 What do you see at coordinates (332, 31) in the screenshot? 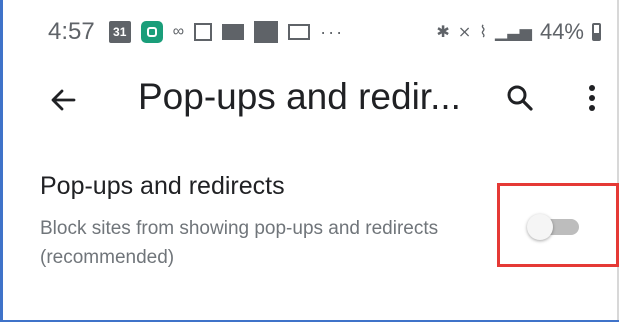
I see `more-notifications-icon: ···` at bounding box center [332, 31].